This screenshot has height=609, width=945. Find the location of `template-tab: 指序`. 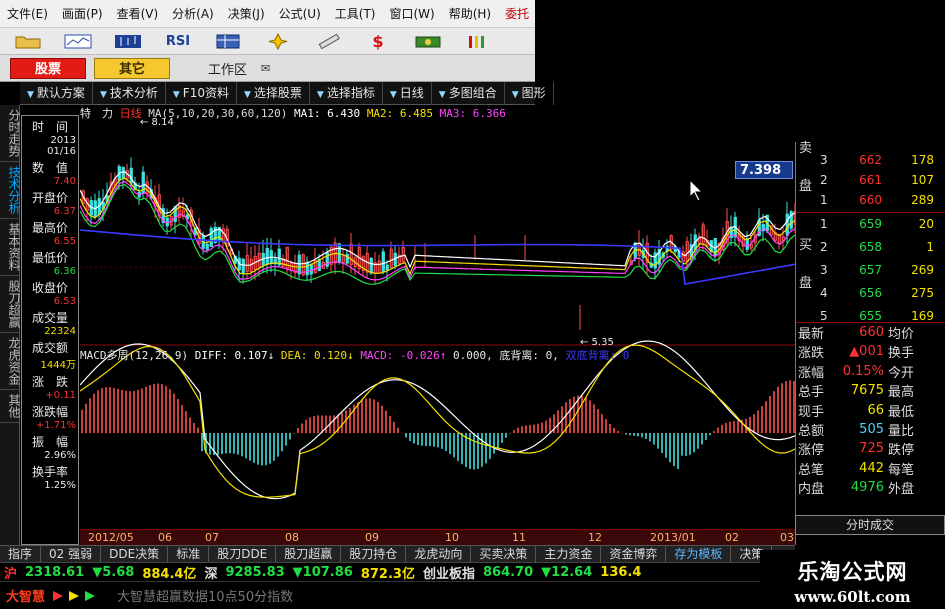

template-tab: 指序 is located at coordinates (21, 554).